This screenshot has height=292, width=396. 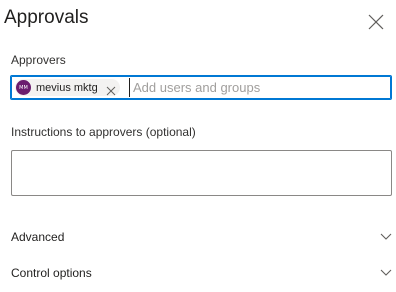 What do you see at coordinates (38, 237) in the screenshot?
I see `advanced-label: Advanced` at bounding box center [38, 237].